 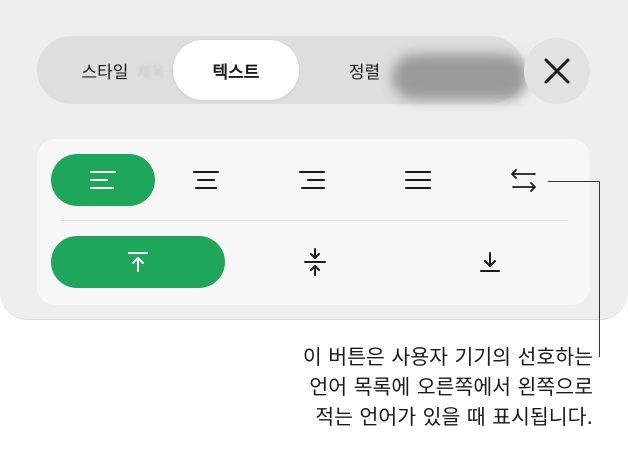 I want to click on align-justify-icon, so click(x=418, y=180).